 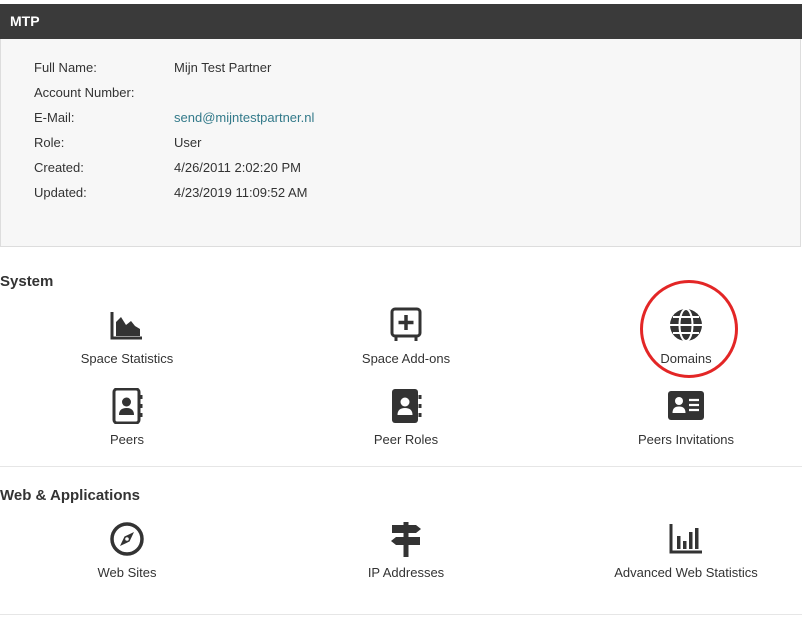 I want to click on system-section-title: System, so click(x=27, y=281).